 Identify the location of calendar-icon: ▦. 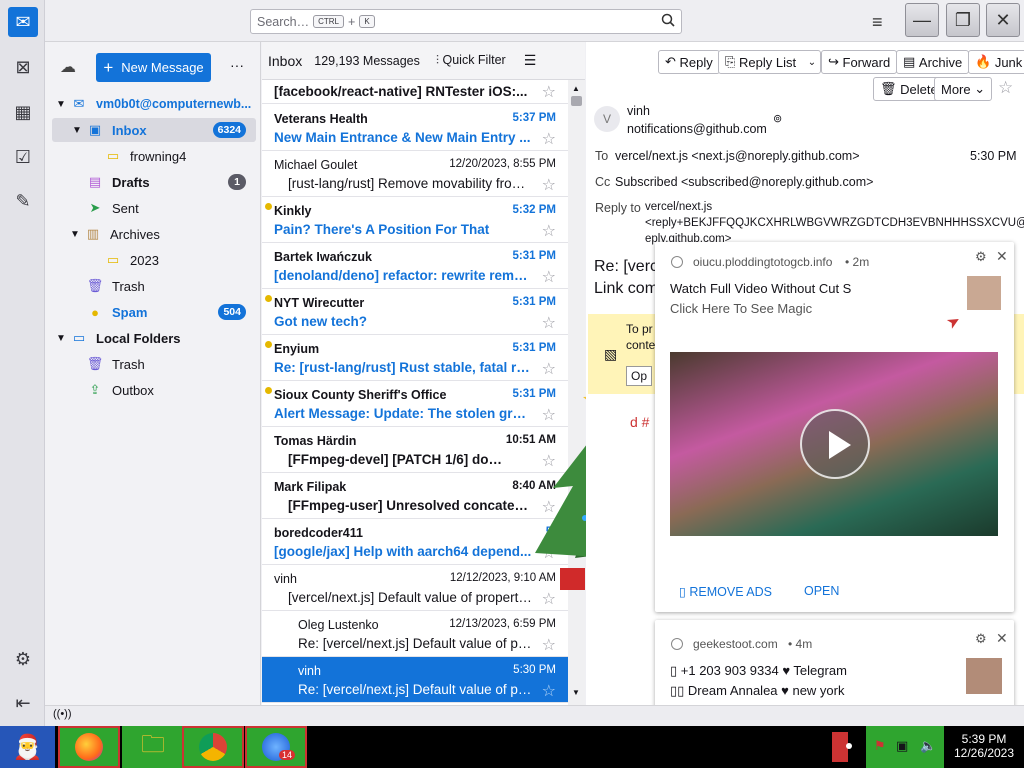
(23, 112).